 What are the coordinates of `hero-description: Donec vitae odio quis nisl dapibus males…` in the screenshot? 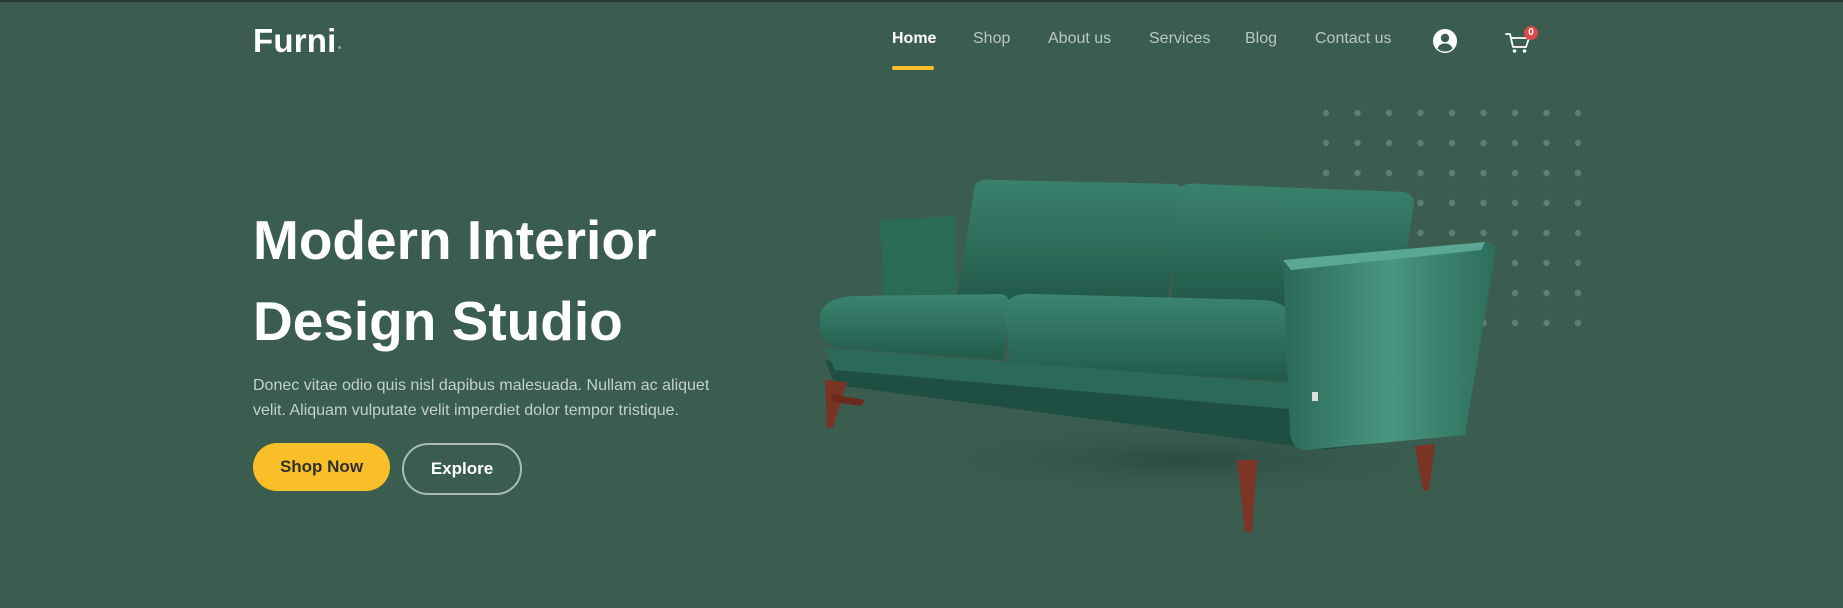 It's located at (488, 398).